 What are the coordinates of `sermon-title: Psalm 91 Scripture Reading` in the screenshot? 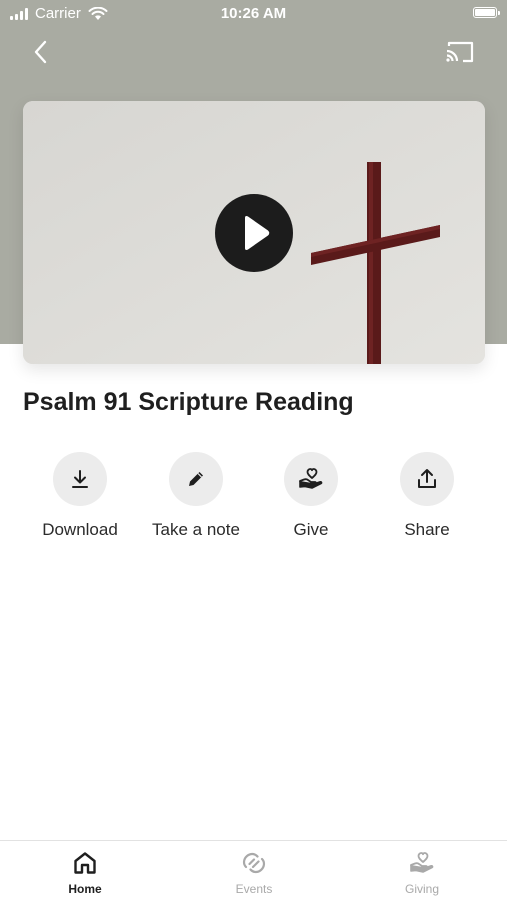 It's located at (188, 402).